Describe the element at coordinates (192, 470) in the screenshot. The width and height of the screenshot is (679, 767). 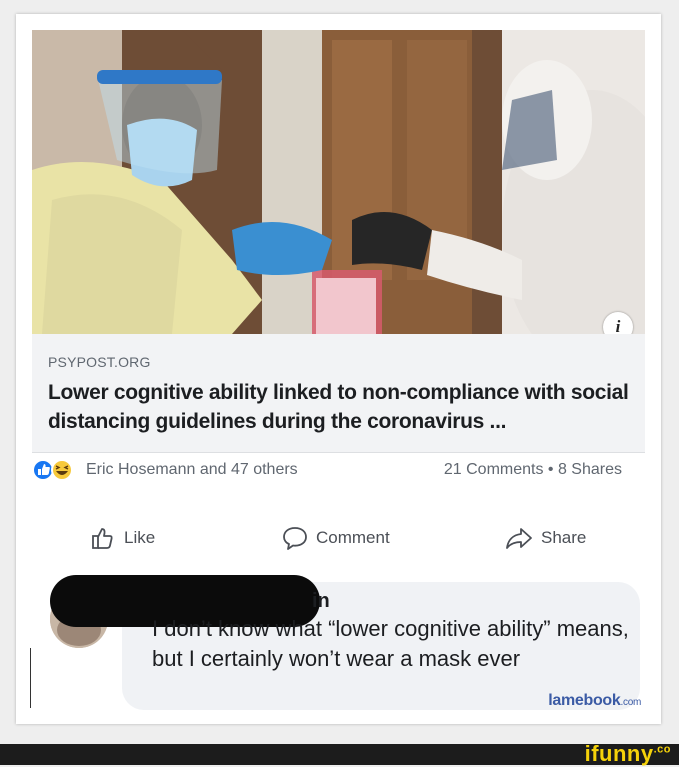
I see `reaction-names: Eric Hosemann and 47 others` at that location.